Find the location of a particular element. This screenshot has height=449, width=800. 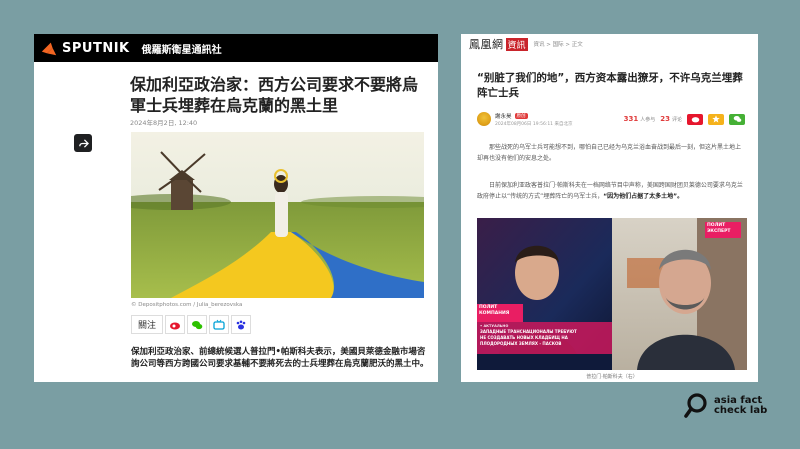

participants-count: 331 is located at coordinates (631, 119).